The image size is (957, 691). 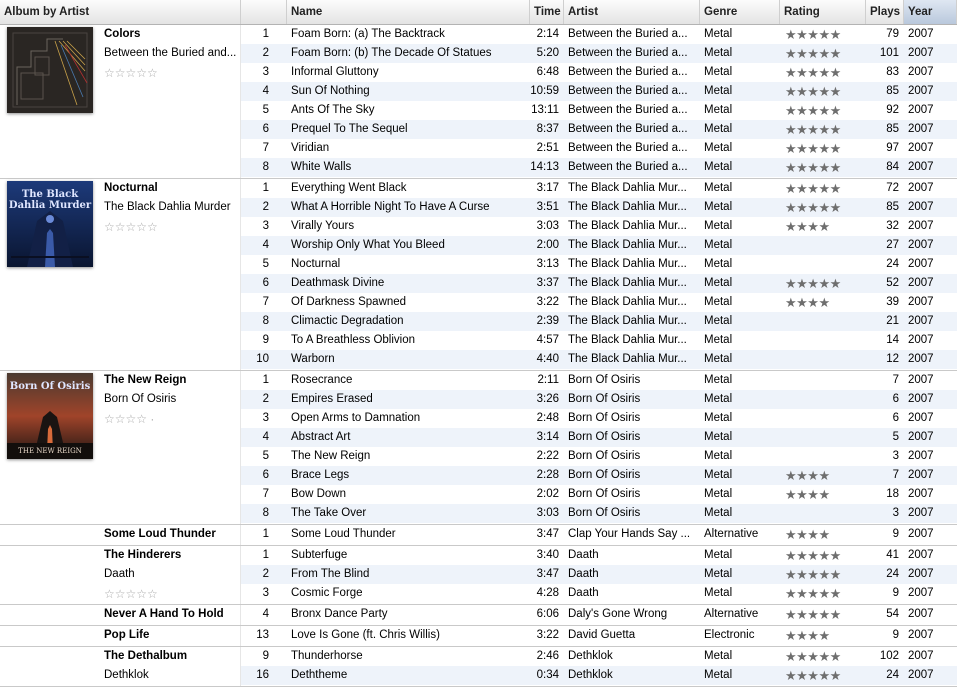 What do you see at coordinates (599, 574) in the screenshot?
I see `track-row: 2 From The Blind 3:47 Daath Metal ★★★★★ 24 2007` at bounding box center [599, 574].